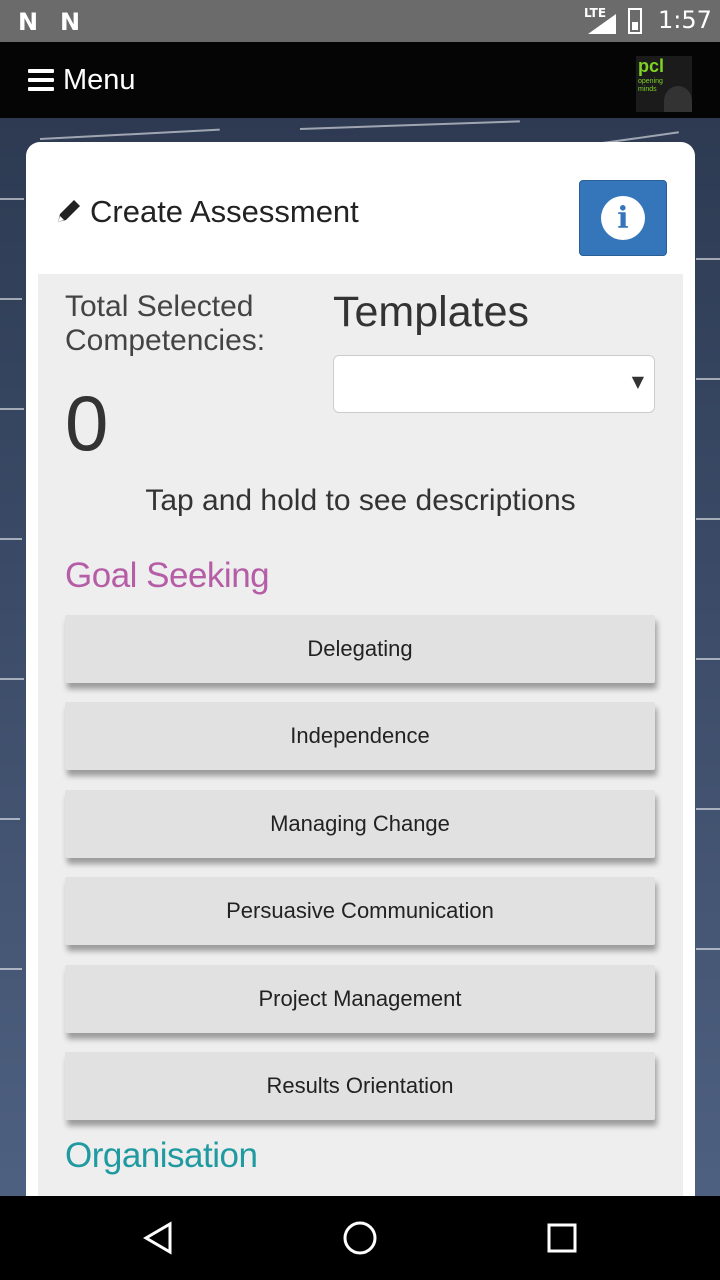  What do you see at coordinates (167, 575) in the screenshot?
I see `section-title-goal-seeking: Goal Seeking` at bounding box center [167, 575].